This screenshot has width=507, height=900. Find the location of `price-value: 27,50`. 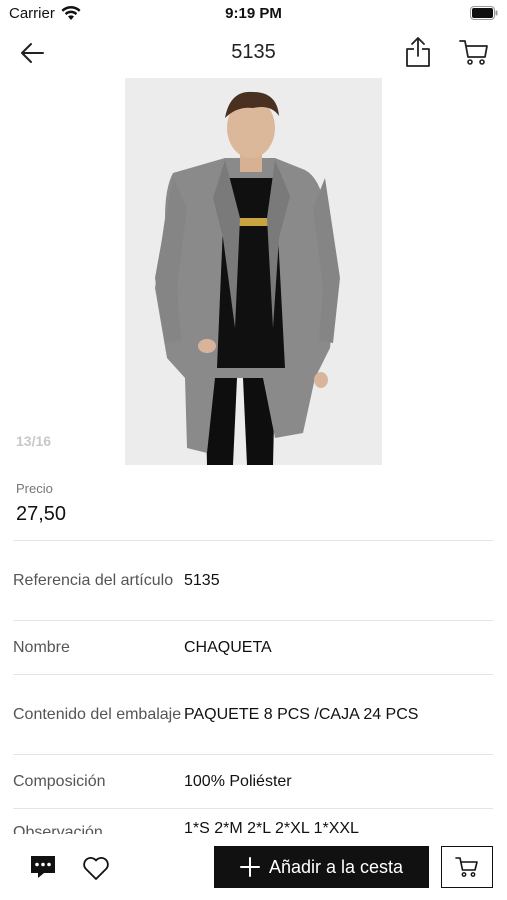

price-value: 27,50 is located at coordinates (41, 514).